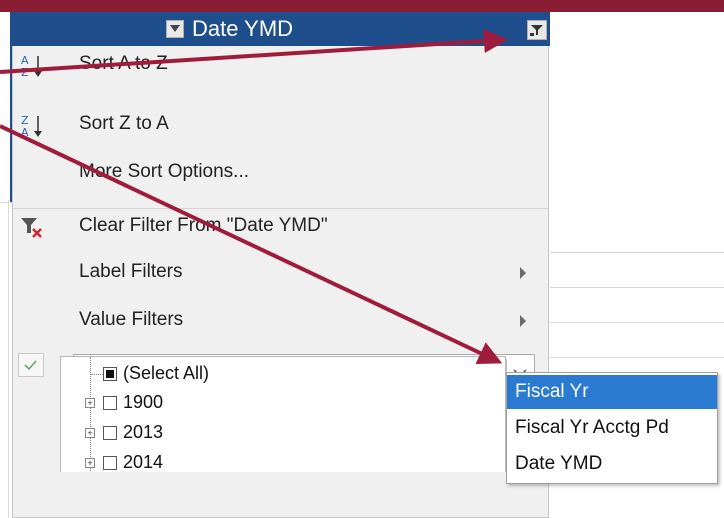  Describe the element at coordinates (612, 392) in the screenshot. I see `option-fiscal-yr: Fiscal Yr` at that location.